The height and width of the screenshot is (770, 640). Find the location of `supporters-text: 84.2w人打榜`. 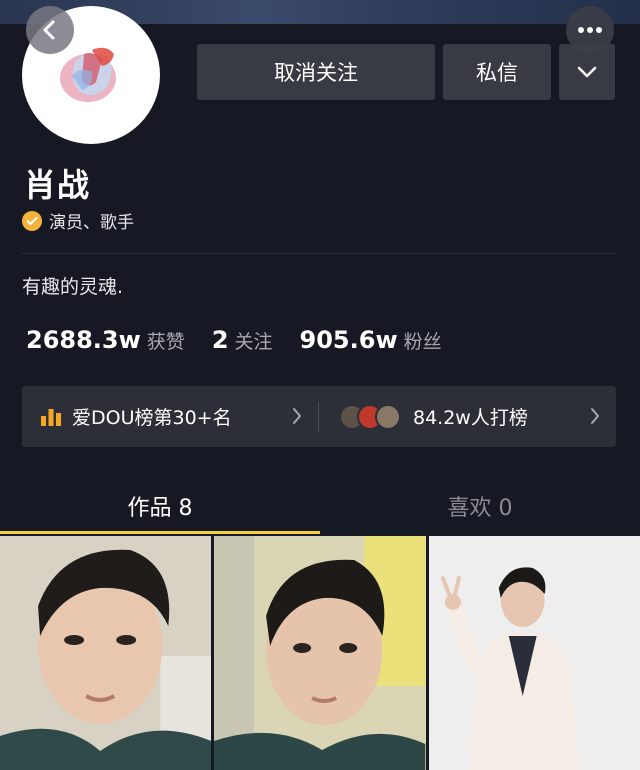

supporters-text: 84.2w人打榜 is located at coordinates (470, 418).